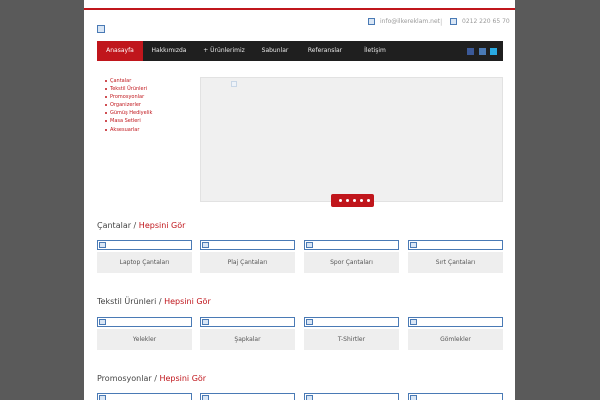 This screenshot has height=400, width=600. What do you see at coordinates (351, 339) in the screenshot?
I see `product-label: T-Shirtler` at bounding box center [351, 339].